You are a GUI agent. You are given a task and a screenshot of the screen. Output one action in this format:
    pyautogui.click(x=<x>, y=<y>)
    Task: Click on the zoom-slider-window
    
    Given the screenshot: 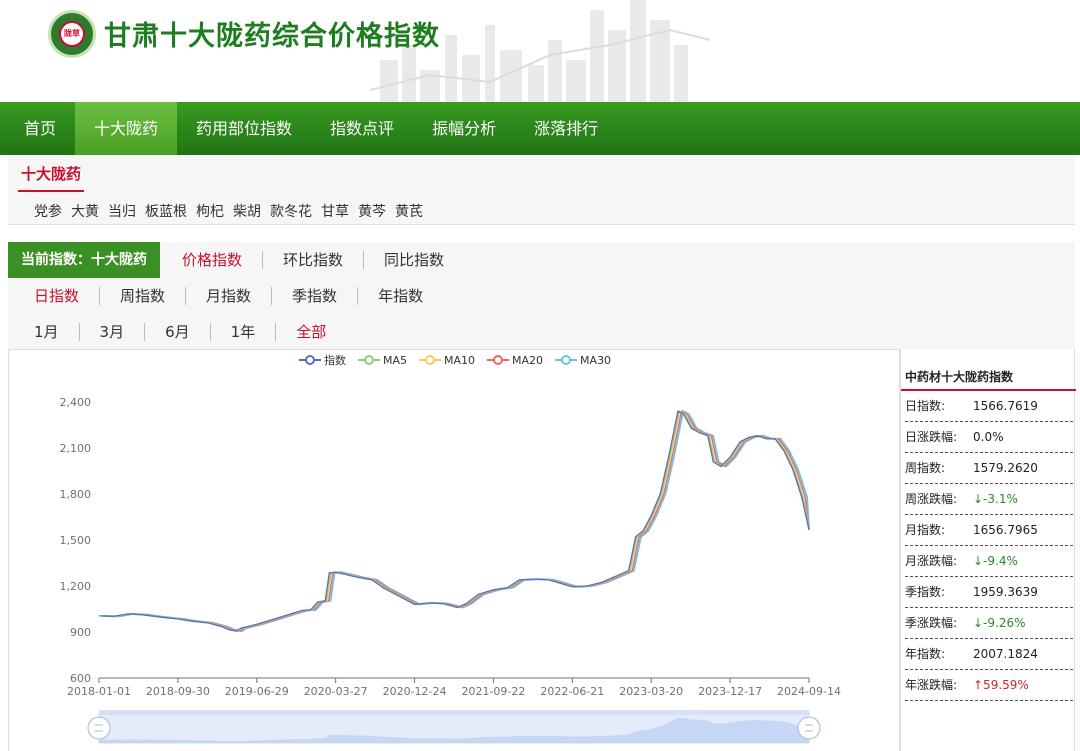 What is the action you would take?
    pyautogui.click(x=454, y=728)
    